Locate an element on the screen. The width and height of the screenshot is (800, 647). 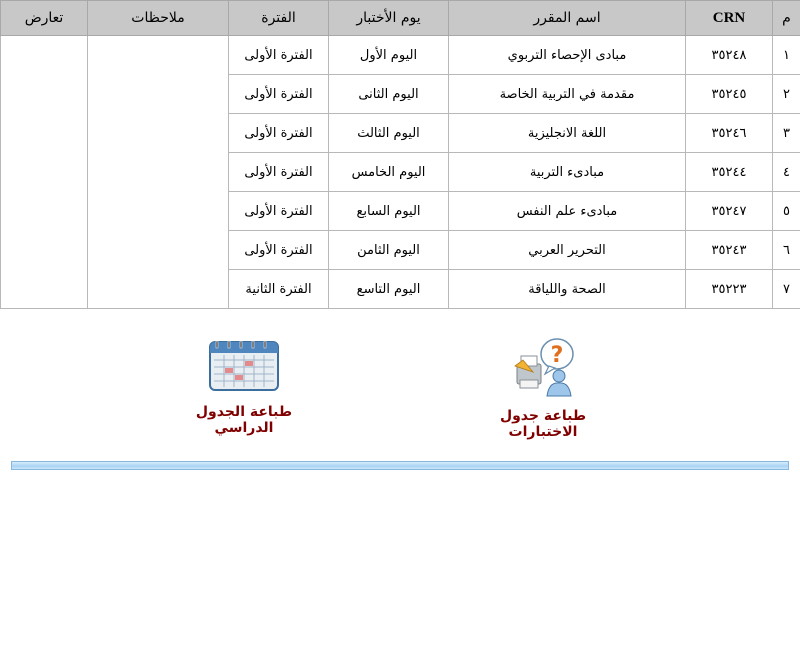
row-index: ٢ is located at coordinates (786, 94).